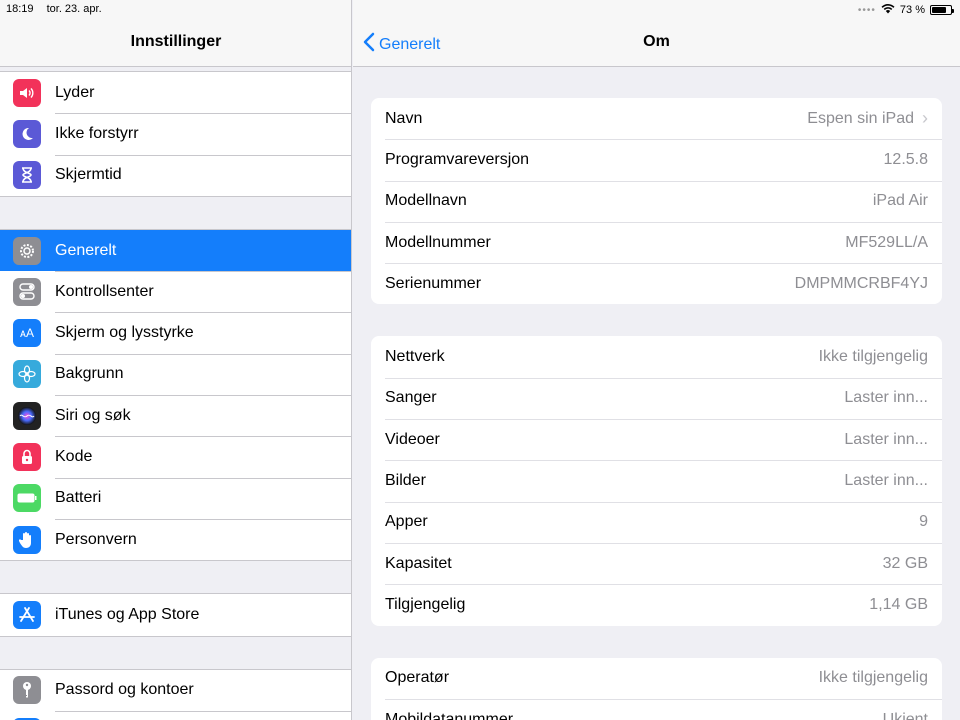 The width and height of the screenshot is (960, 720). Describe the element at coordinates (905, 563) in the screenshot. I see `info-value: 32 GB` at that location.